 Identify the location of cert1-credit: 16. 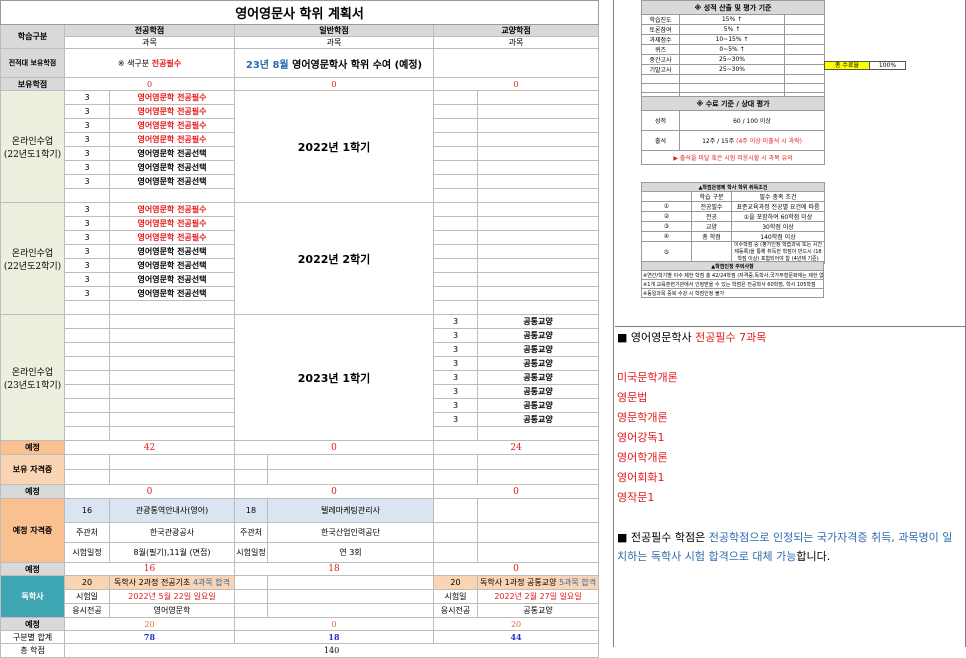
(87, 510).